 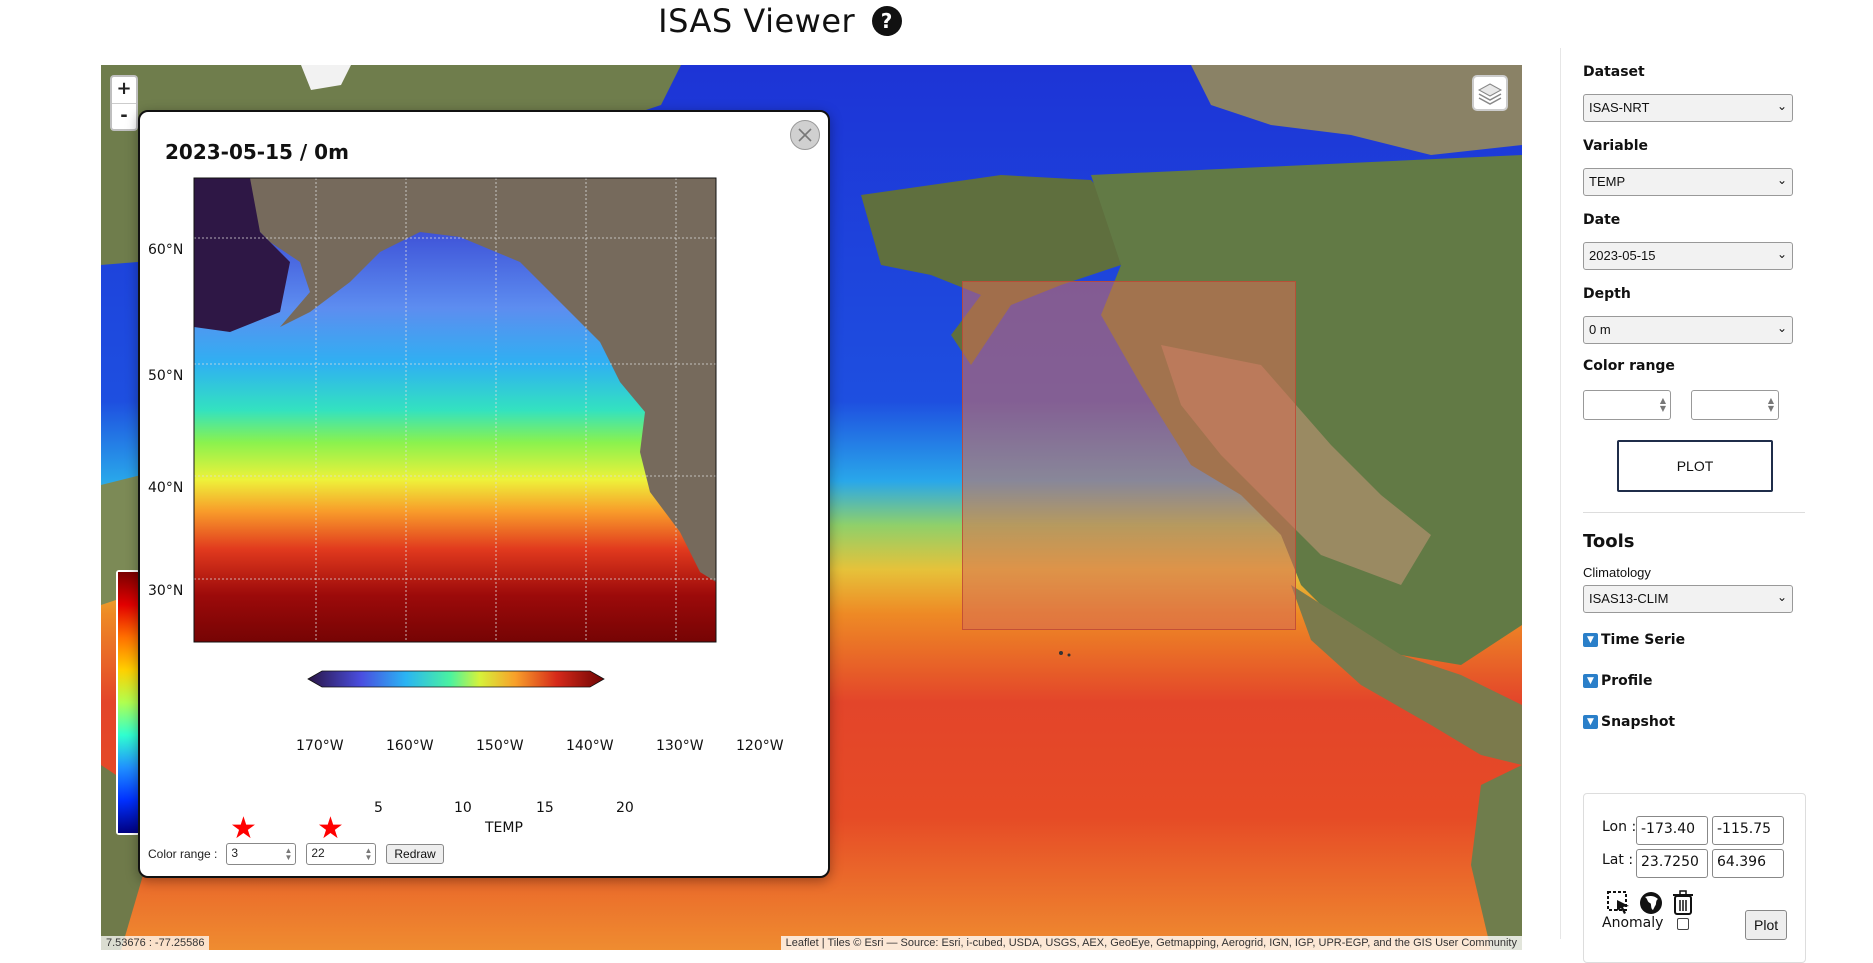 I want to click on depth-value: 0 m, so click(x=1600, y=329).